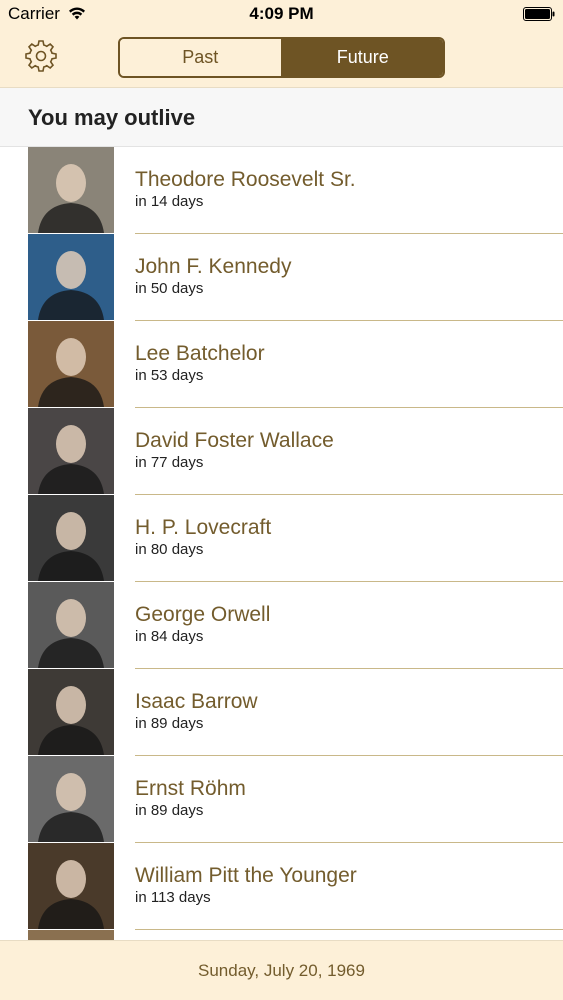 The width and height of the screenshot is (563, 1000). I want to click on person-name: David Foster Wallace, so click(234, 440).